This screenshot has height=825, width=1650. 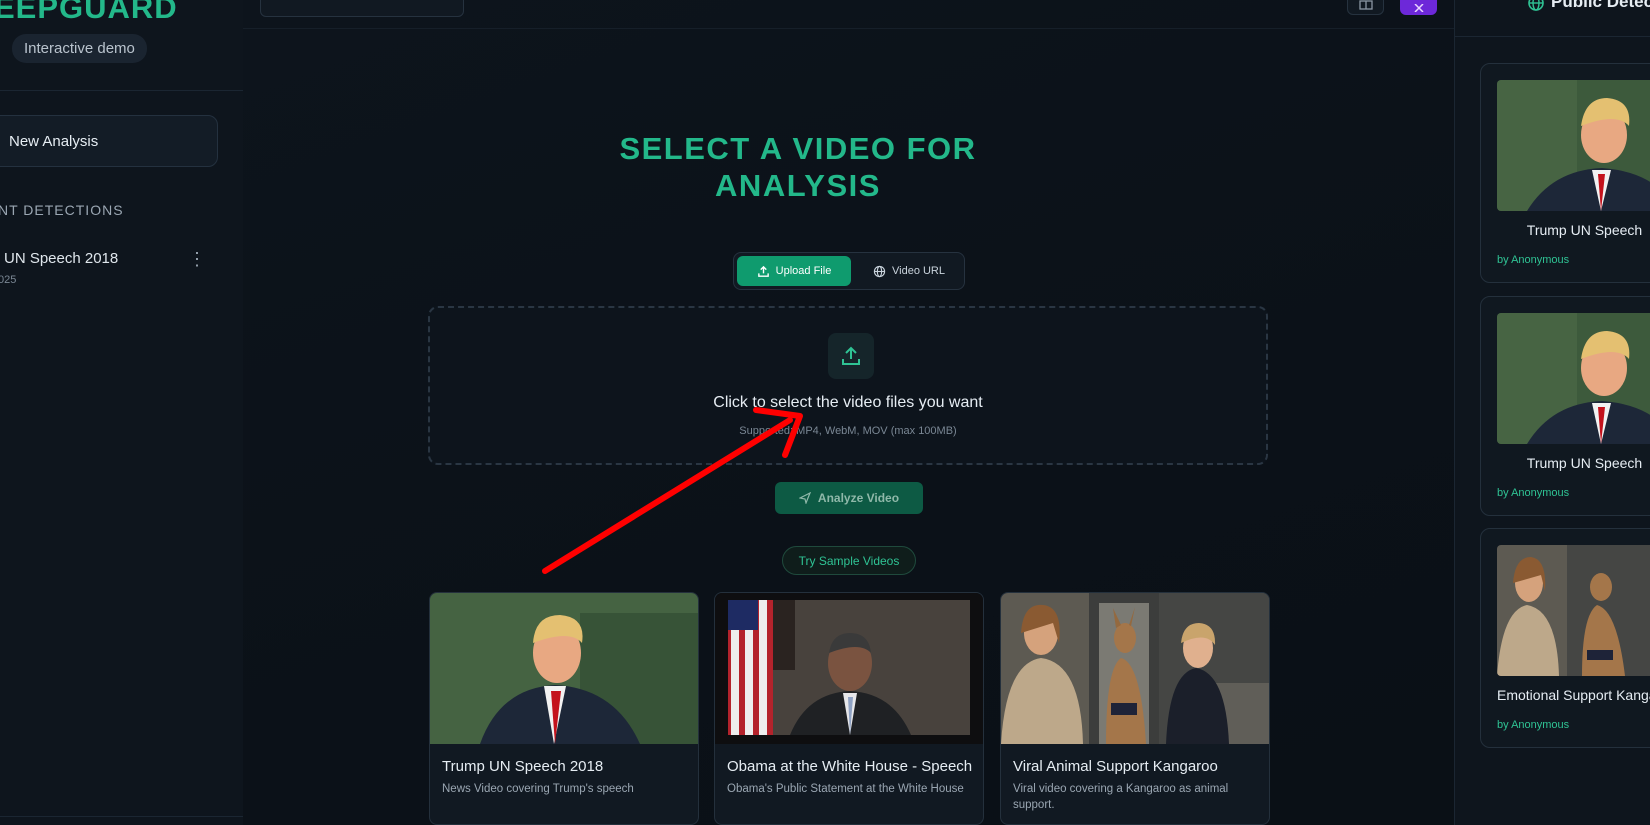 I want to click on new-analysis-button: New Analysis, so click(x=109, y=141).